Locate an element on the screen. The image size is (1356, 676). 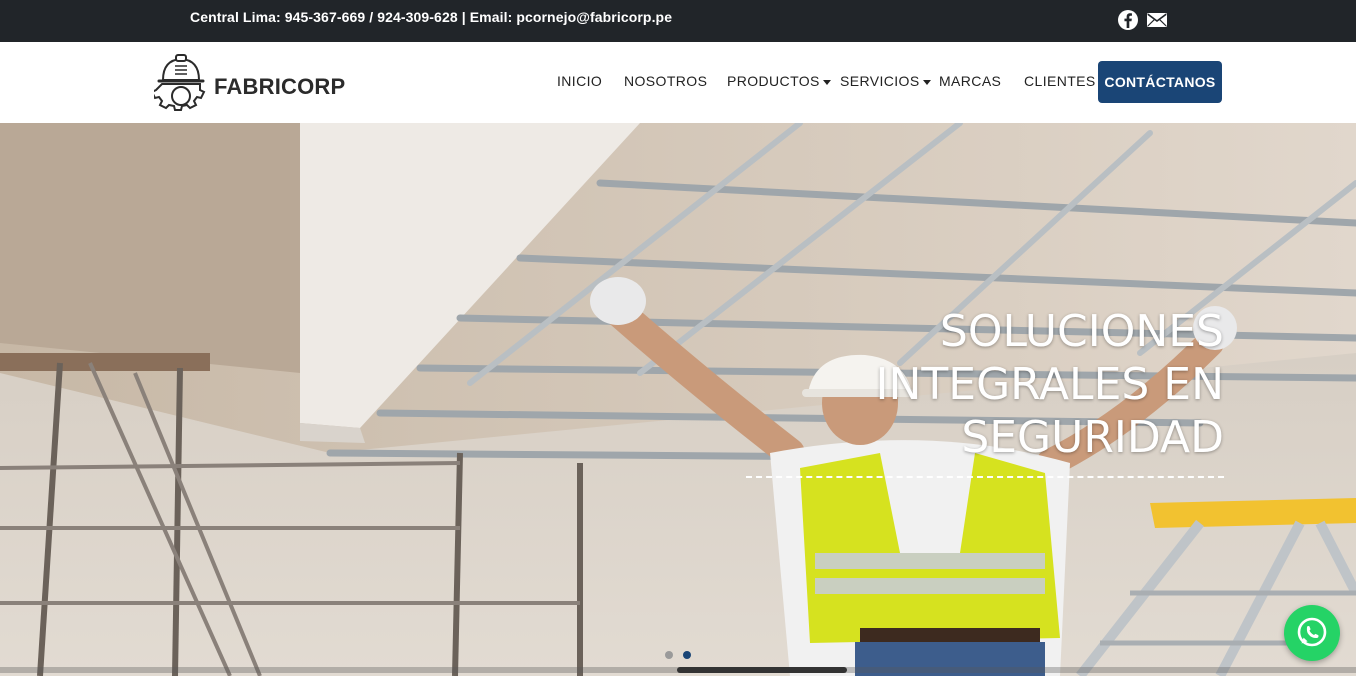
scrollbar-thumb is located at coordinates (762, 670).